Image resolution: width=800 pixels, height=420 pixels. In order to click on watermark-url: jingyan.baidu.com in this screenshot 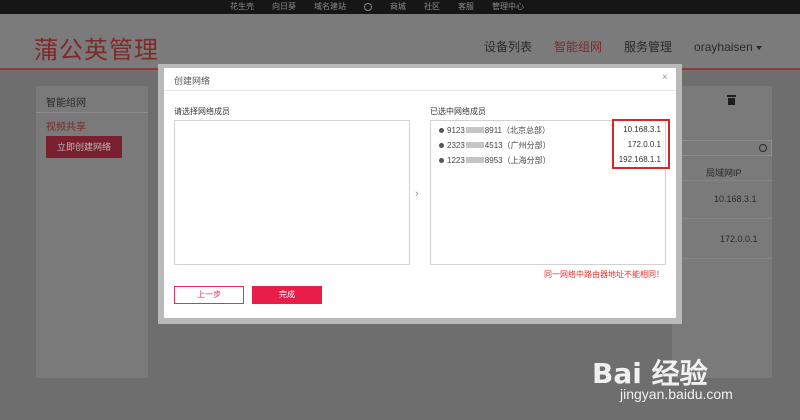, I will do `click(676, 394)`.